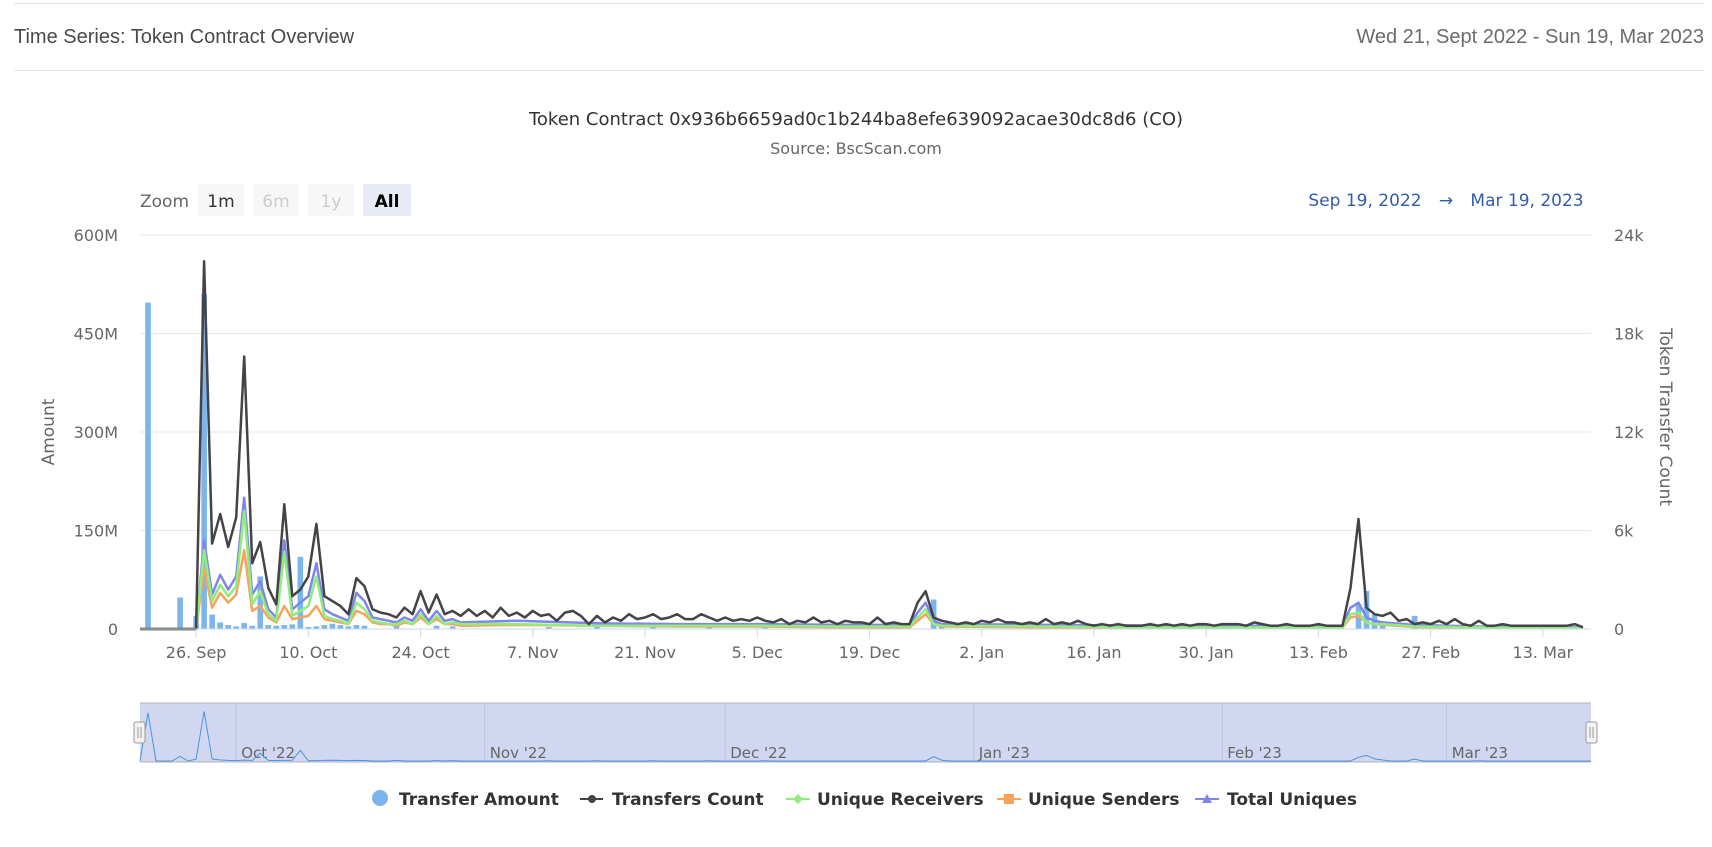  I want to click on navigator-month-label: Dec '22, so click(758, 753).